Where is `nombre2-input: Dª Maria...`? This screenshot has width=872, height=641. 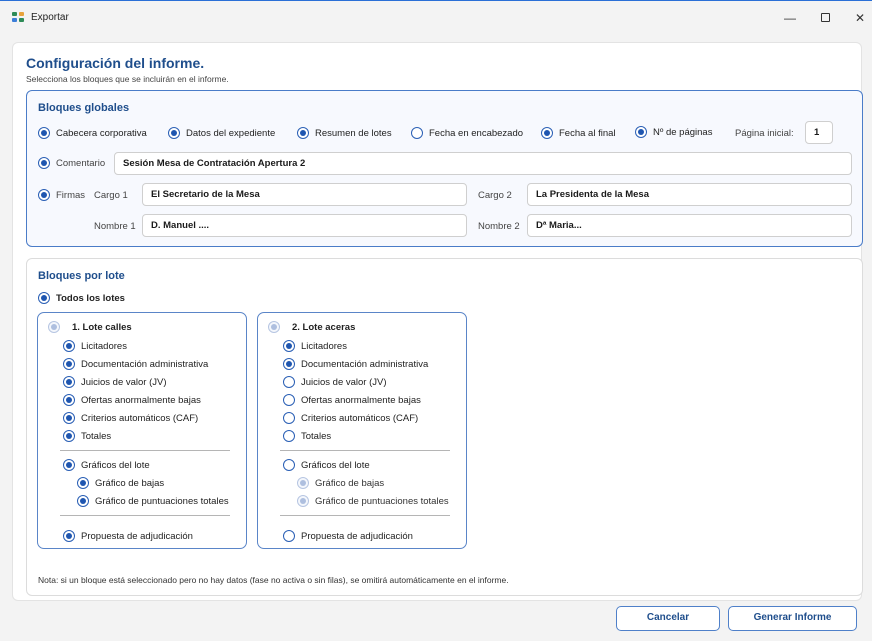
nombre2-input: Dª Maria... is located at coordinates (689, 225).